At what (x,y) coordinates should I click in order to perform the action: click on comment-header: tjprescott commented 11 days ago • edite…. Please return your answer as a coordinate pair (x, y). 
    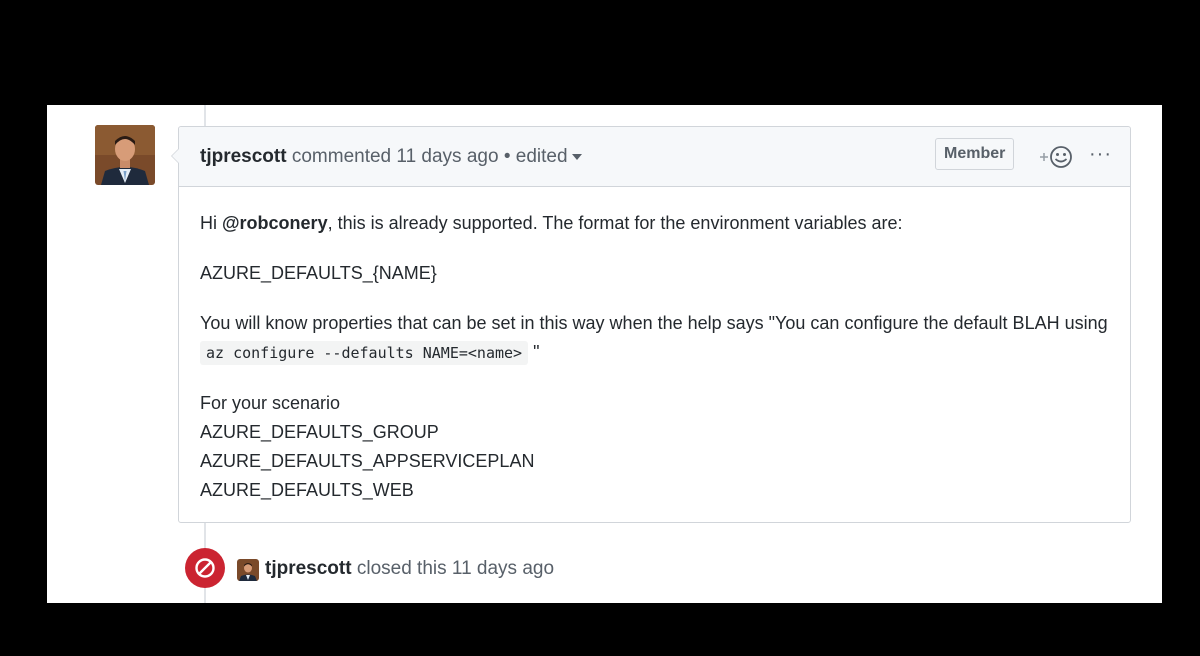
    Looking at the image, I should click on (654, 157).